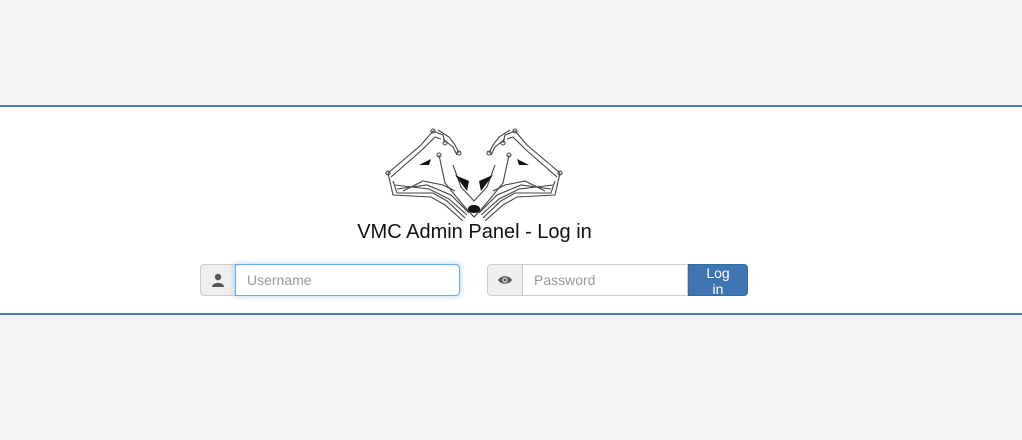 This screenshot has width=1022, height=440. Describe the element at coordinates (474, 174) in the screenshot. I see `wolf-circuit-logo` at that location.